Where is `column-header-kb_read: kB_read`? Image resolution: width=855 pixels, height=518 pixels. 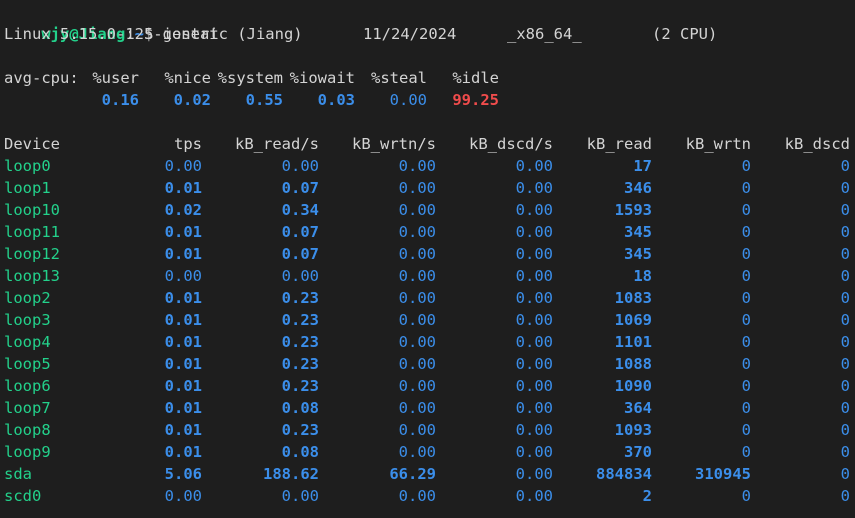 column-header-kb_read: kB_read is located at coordinates (619, 144).